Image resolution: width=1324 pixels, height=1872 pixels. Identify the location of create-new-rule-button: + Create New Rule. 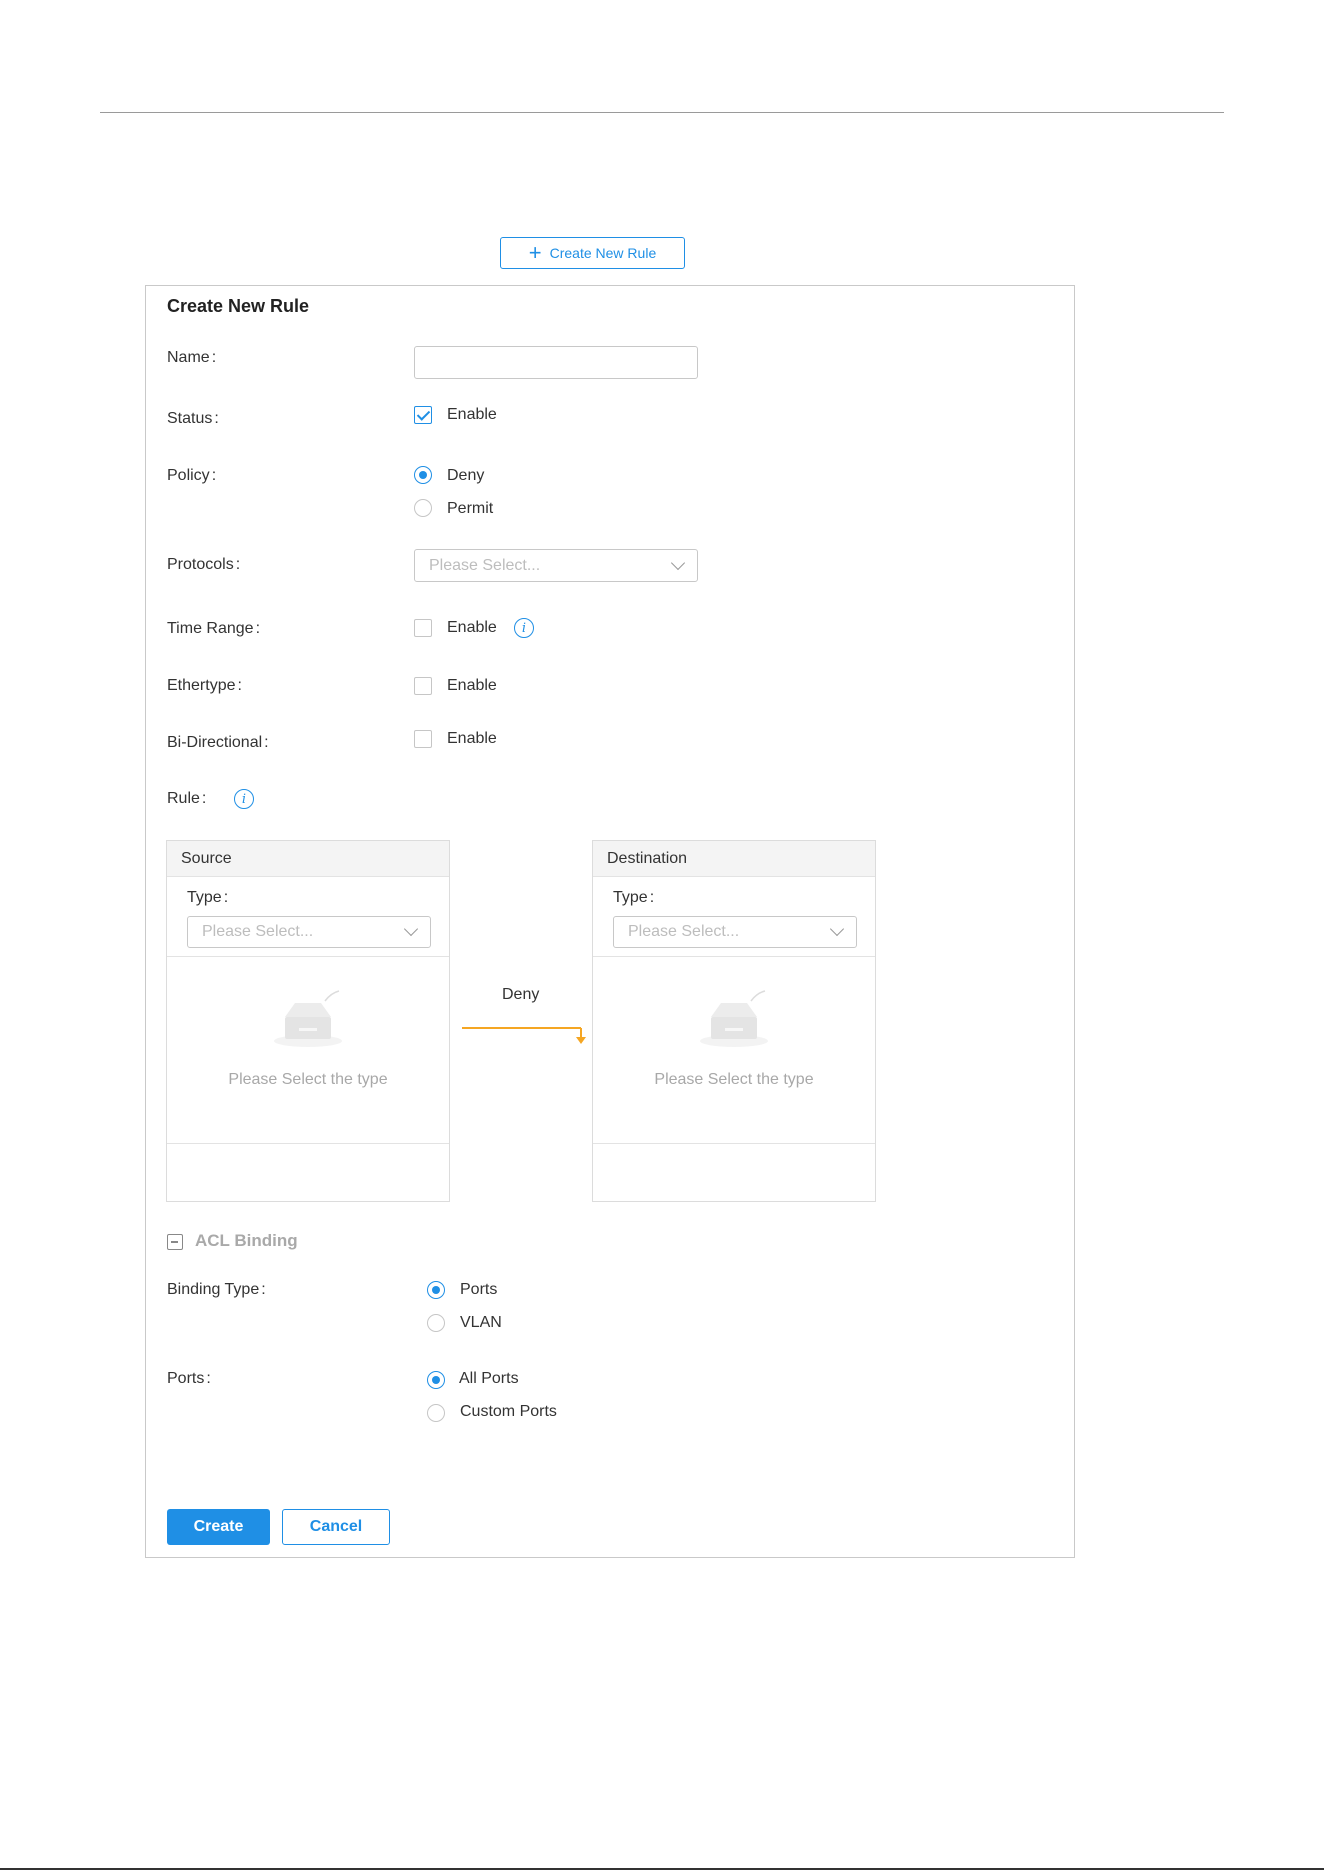
(592, 253).